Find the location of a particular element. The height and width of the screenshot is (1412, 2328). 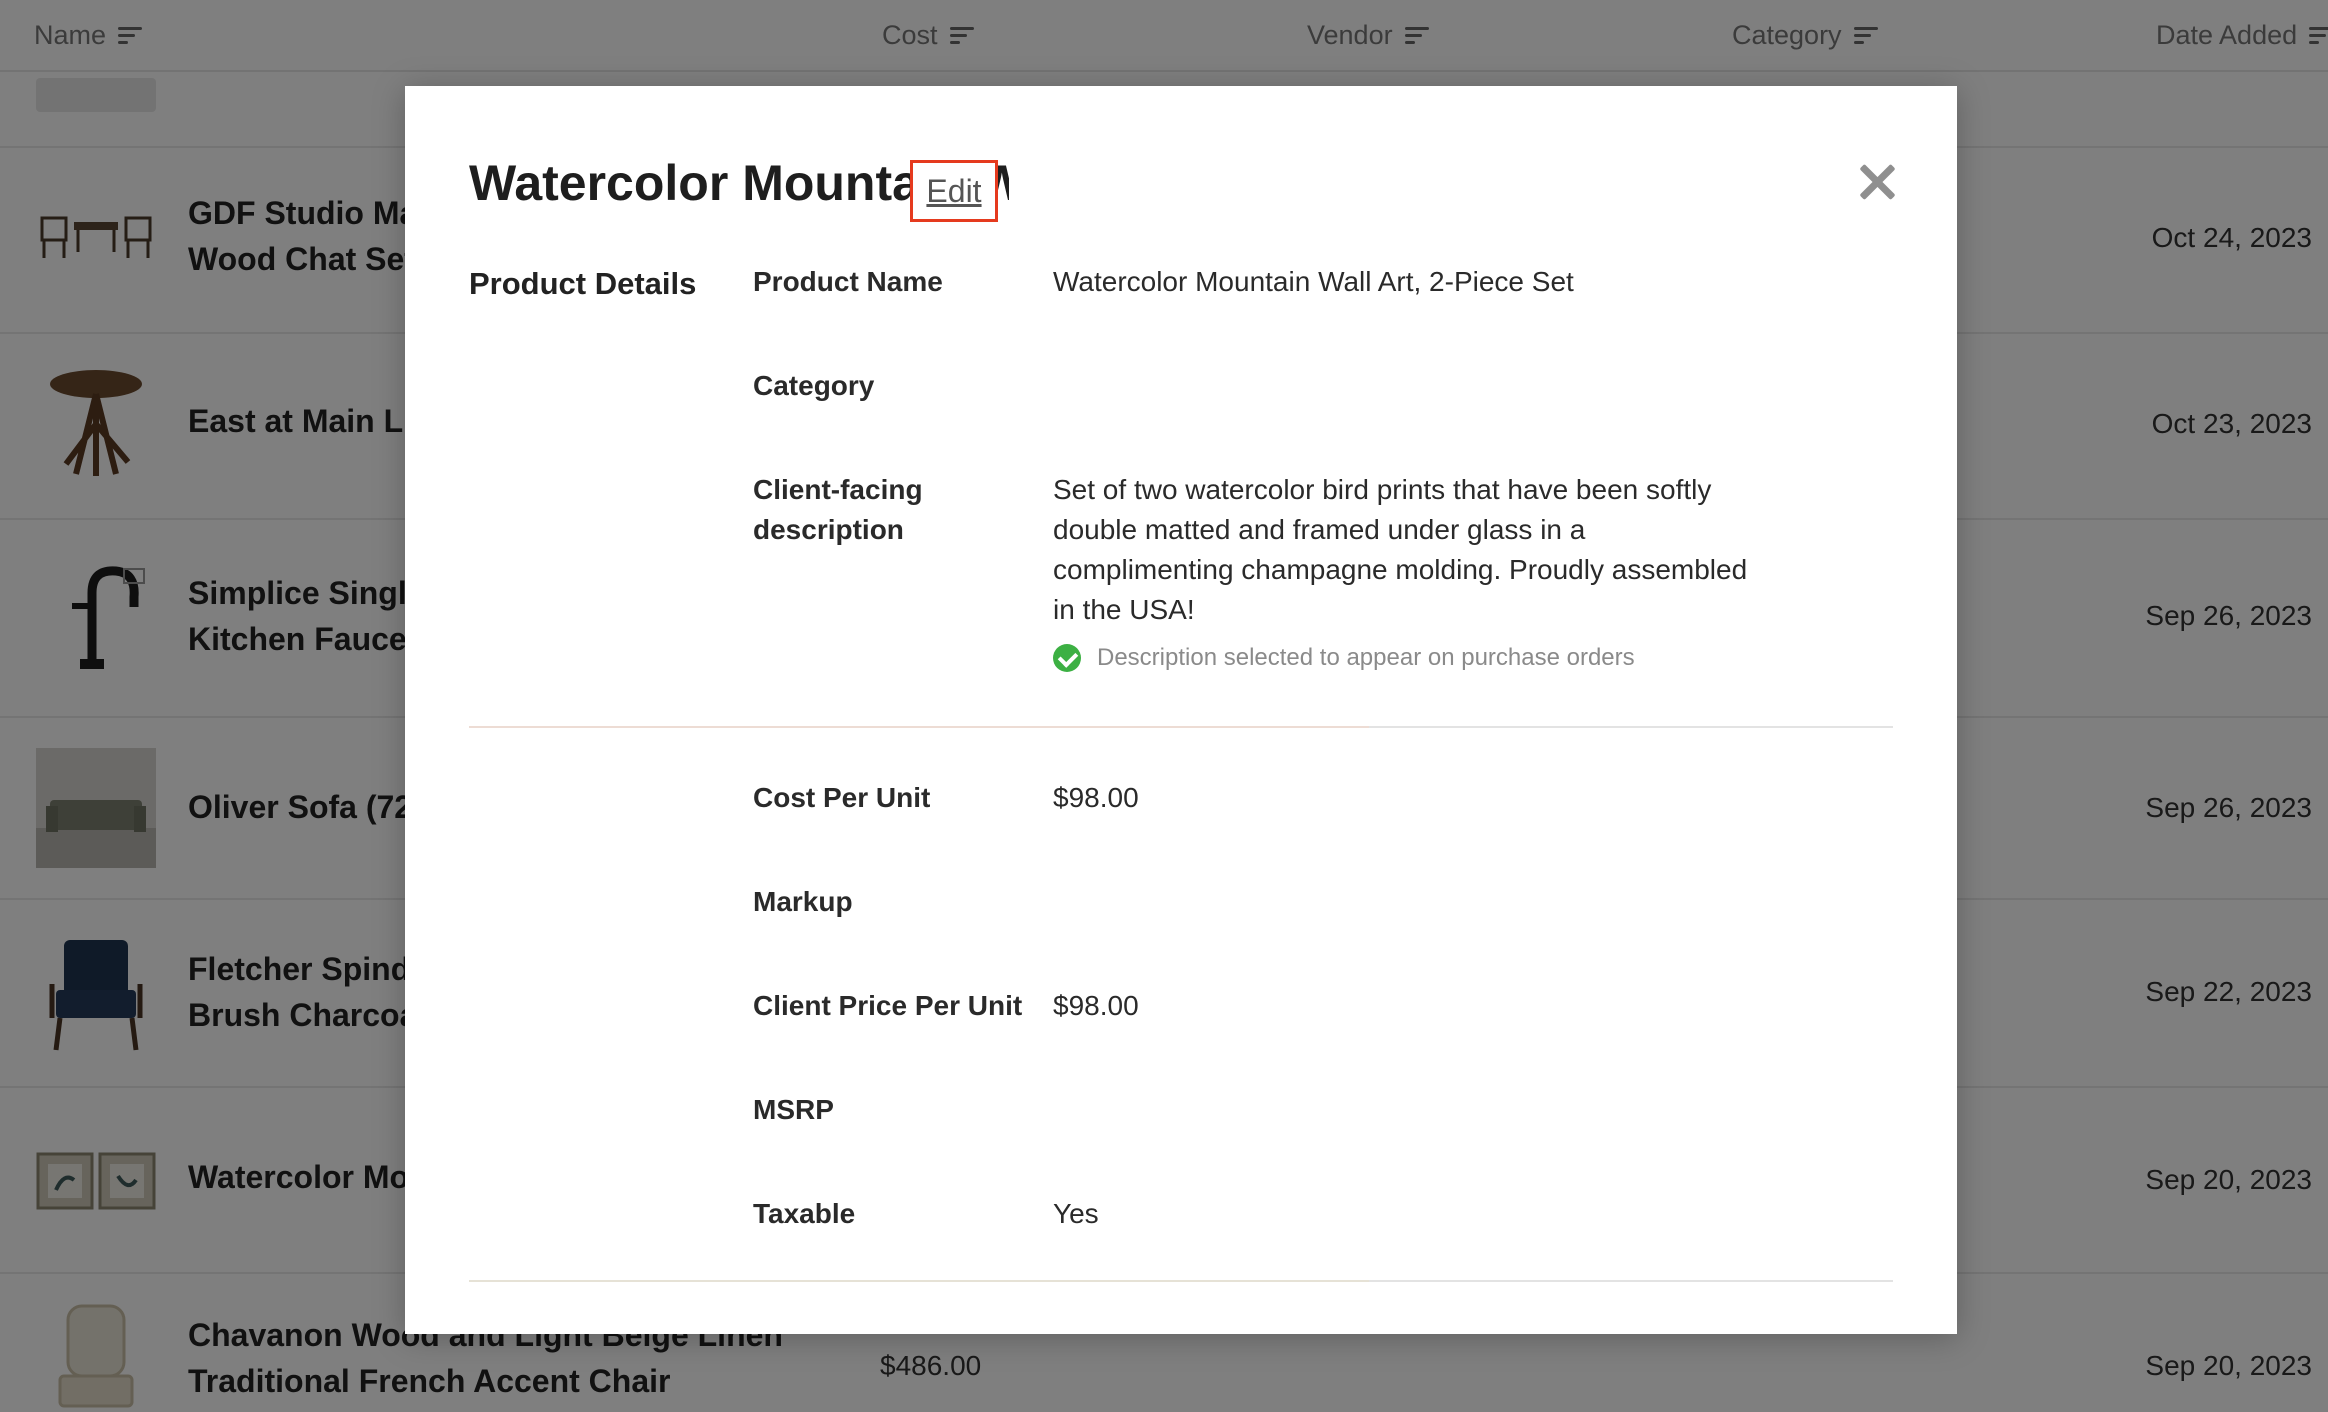

client-price-label: Client Price Per Unit is located at coordinates (888, 1005).